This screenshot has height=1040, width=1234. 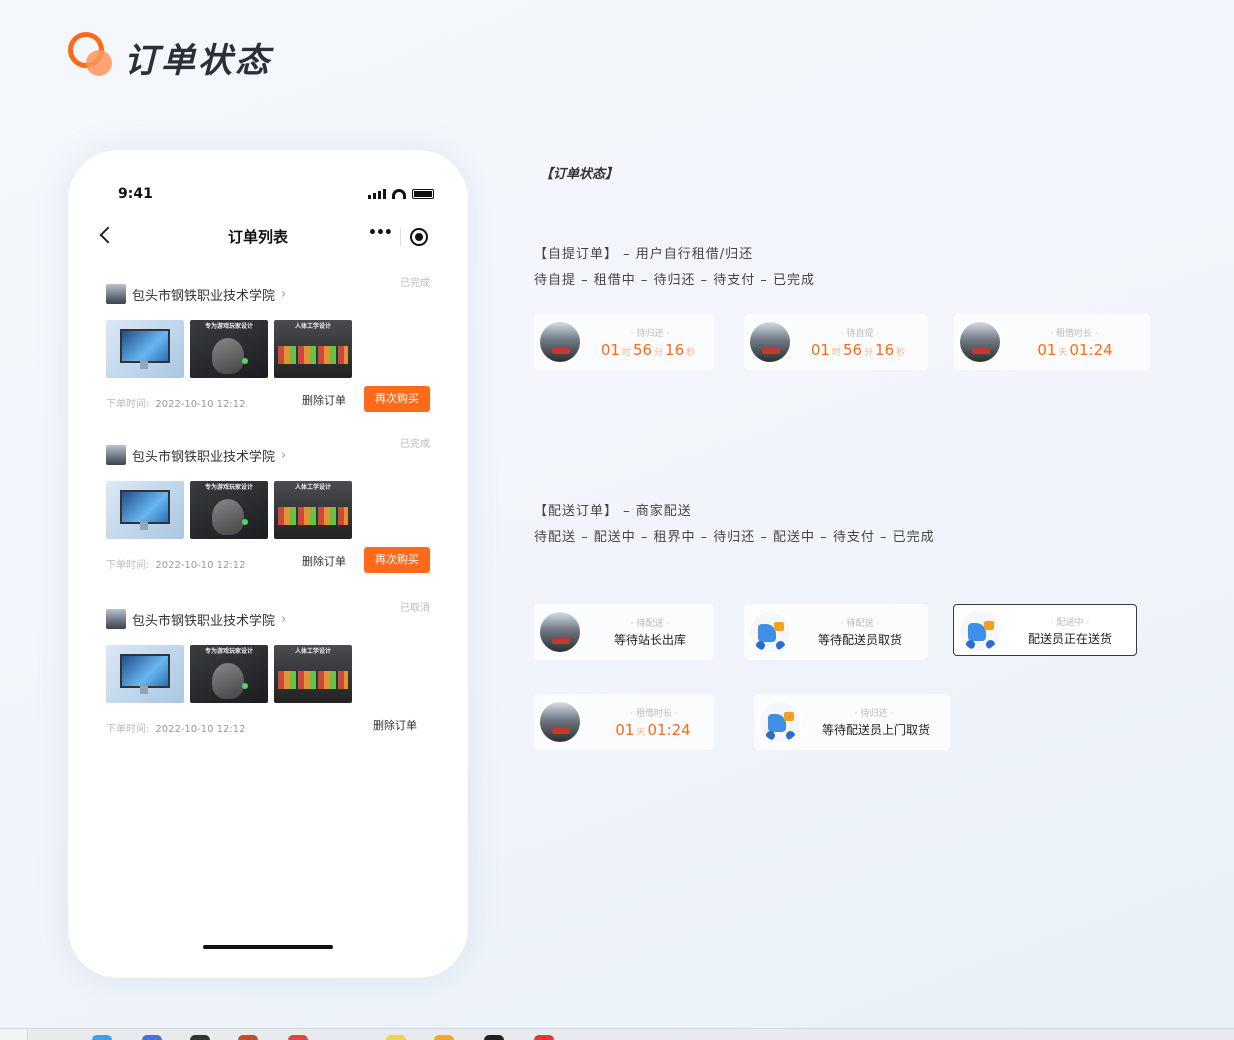 I want to click on chip-unit-2: 分, so click(x=869, y=353).